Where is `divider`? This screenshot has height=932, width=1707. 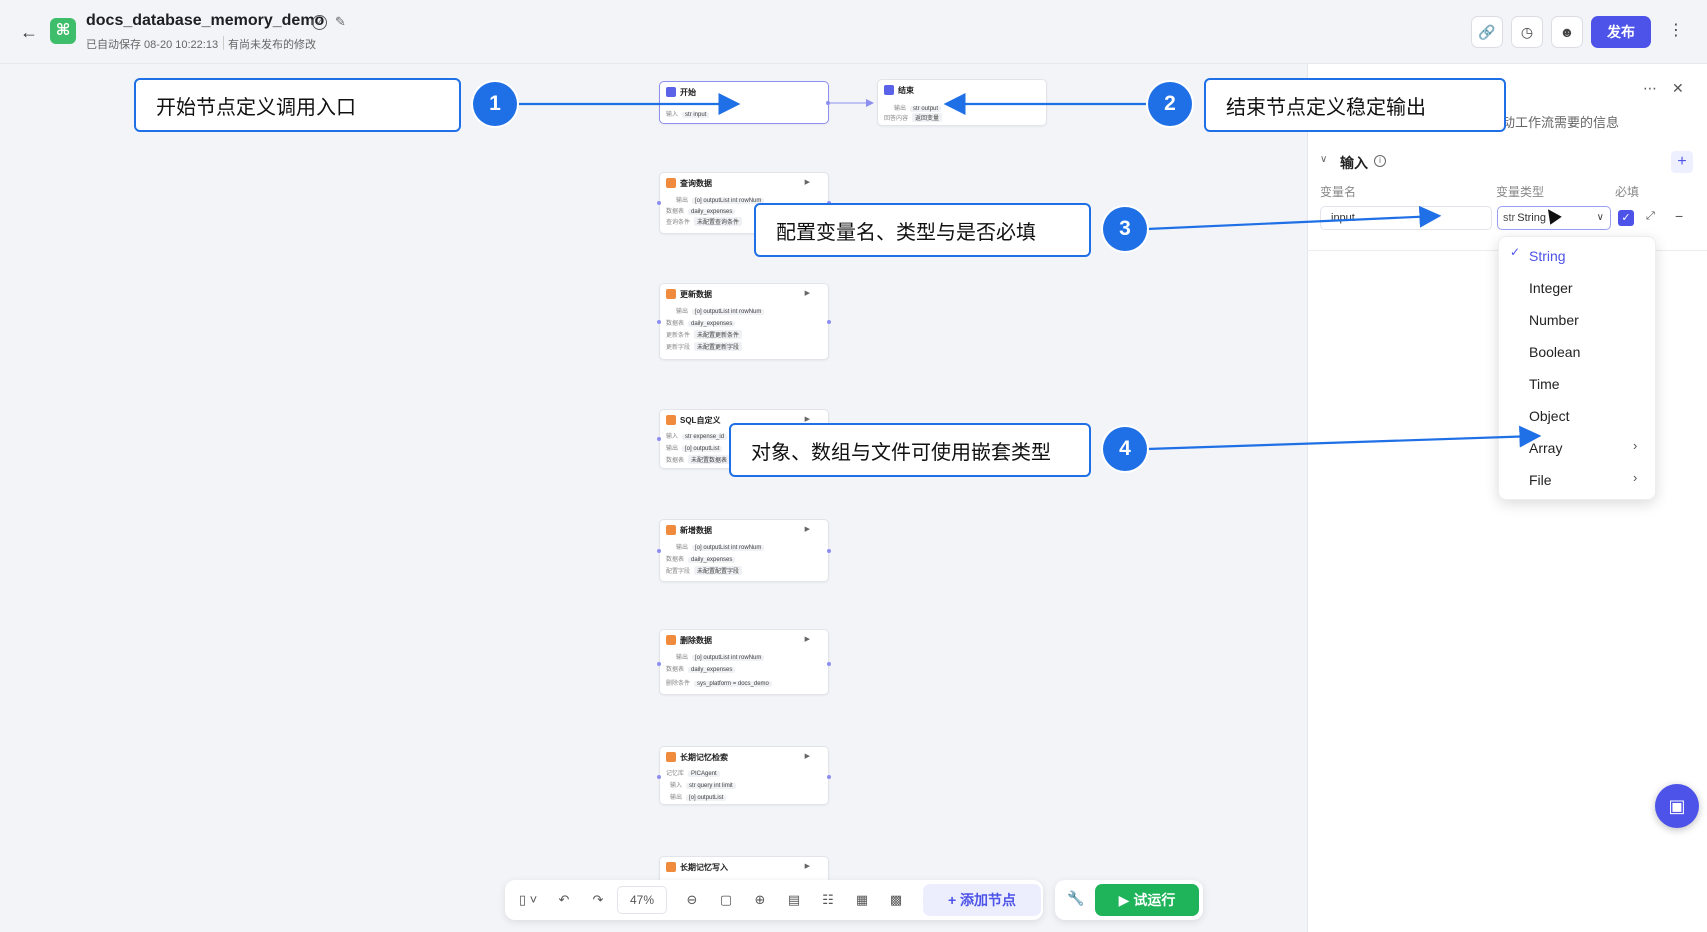
divider is located at coordinates (223, 43).